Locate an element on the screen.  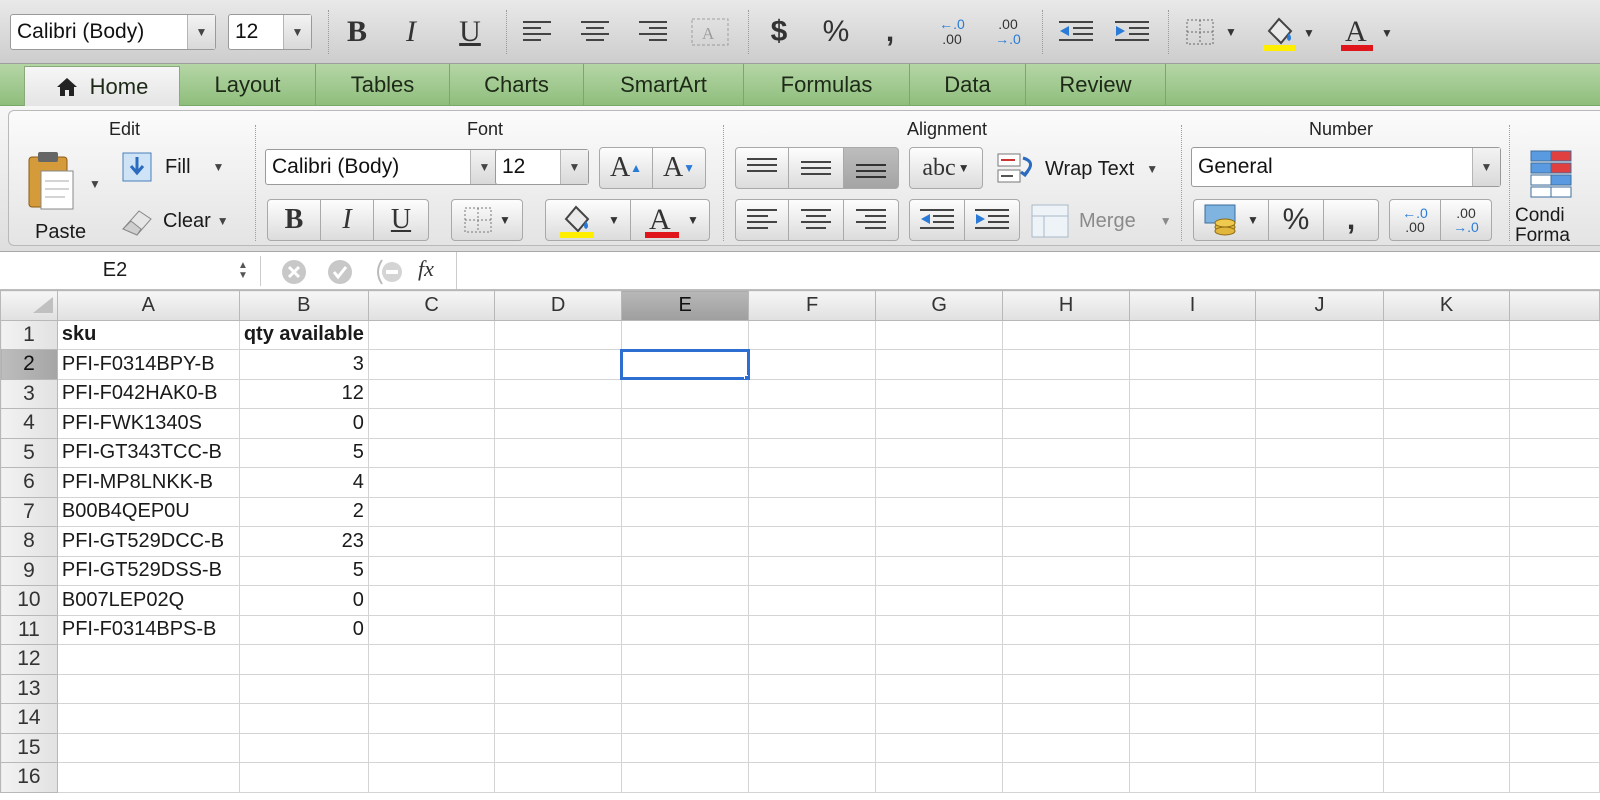
ribbon-align-center-button is located at coordinates (816, 220).